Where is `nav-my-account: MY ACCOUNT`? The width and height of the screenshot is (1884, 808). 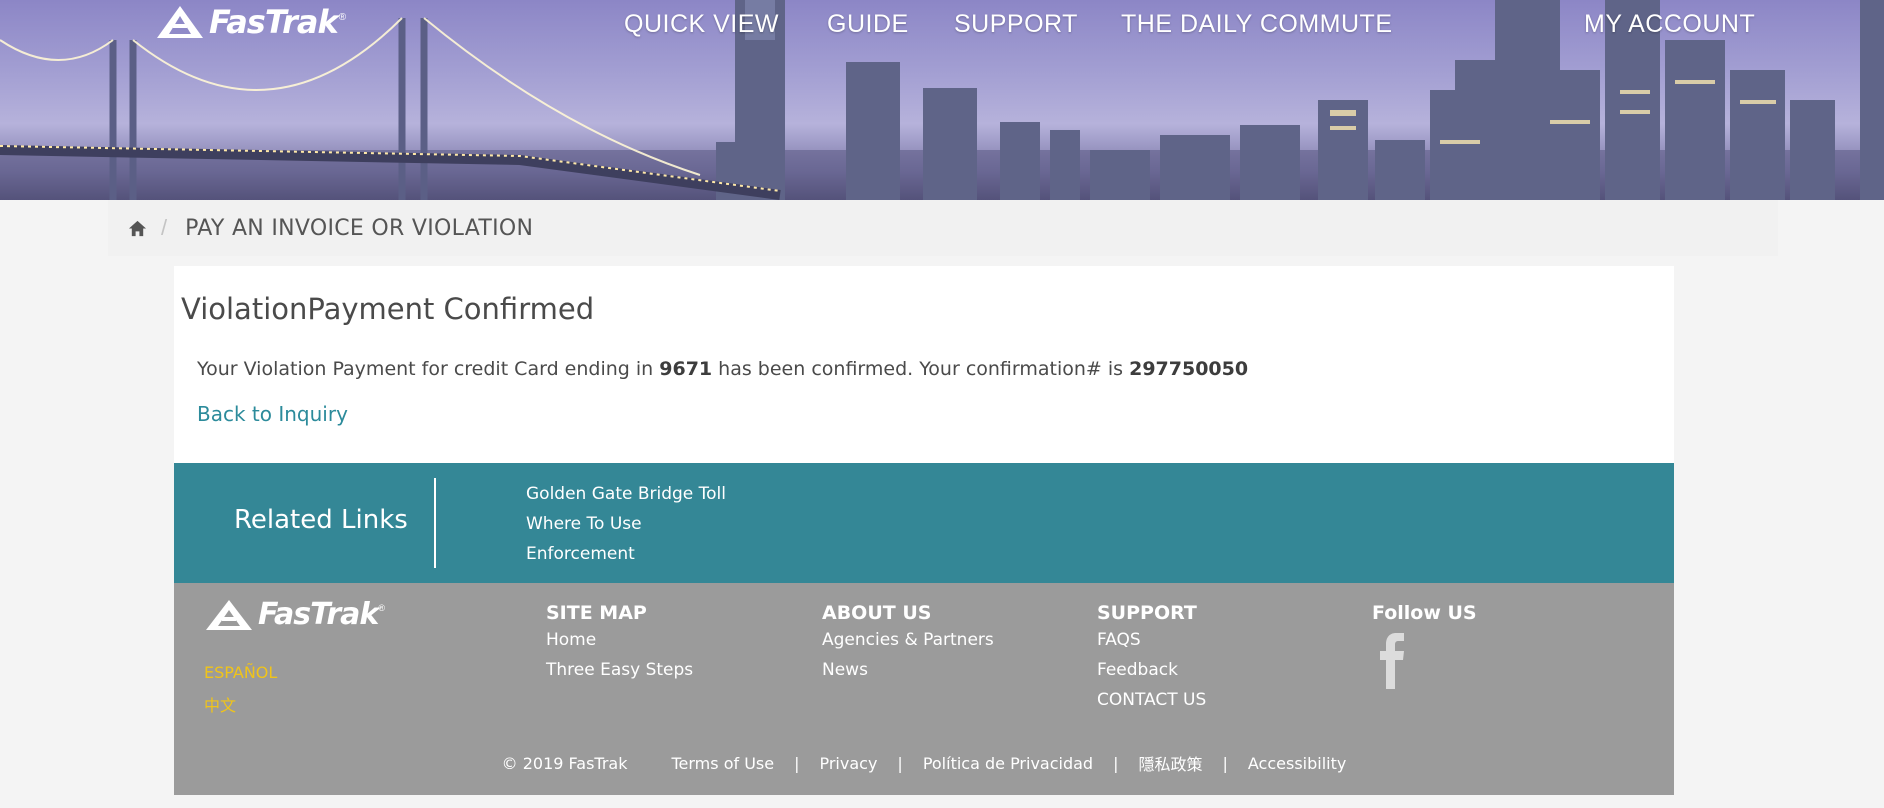
nav-my-account: MY ACCOUNT is located at coordinates (1669, 24).